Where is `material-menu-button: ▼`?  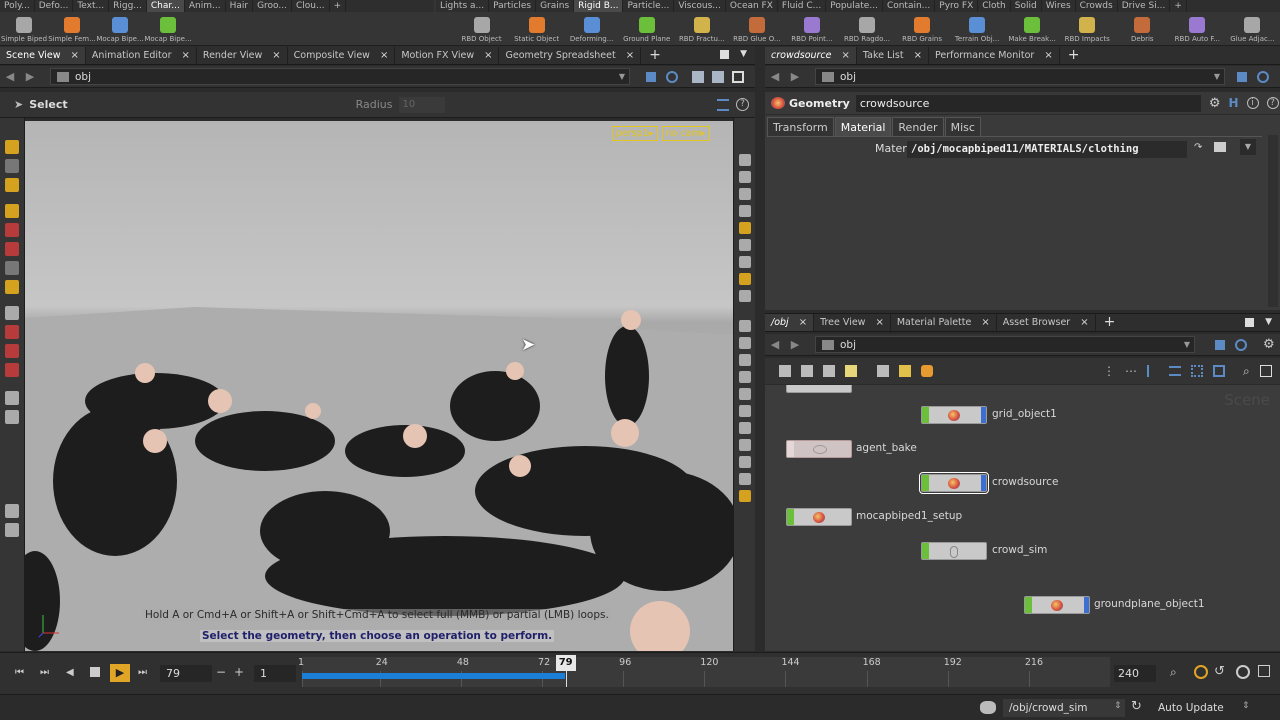
material-menu-button: ▼ is located at coordinates (1248, 147).